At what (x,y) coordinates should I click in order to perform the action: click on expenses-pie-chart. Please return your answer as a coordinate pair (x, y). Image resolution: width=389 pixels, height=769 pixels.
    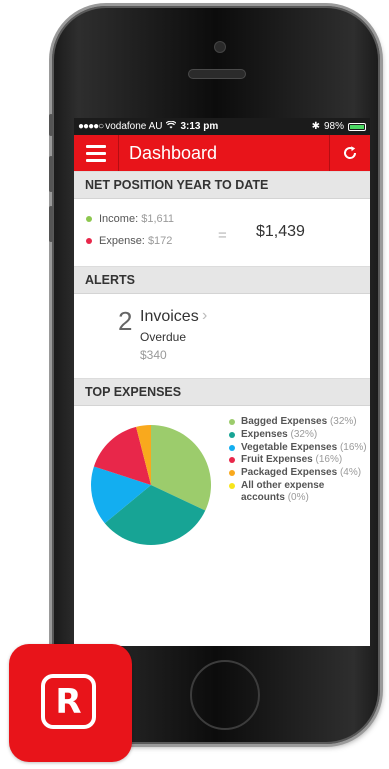
    Looking at the image, I should click on (151, 485).